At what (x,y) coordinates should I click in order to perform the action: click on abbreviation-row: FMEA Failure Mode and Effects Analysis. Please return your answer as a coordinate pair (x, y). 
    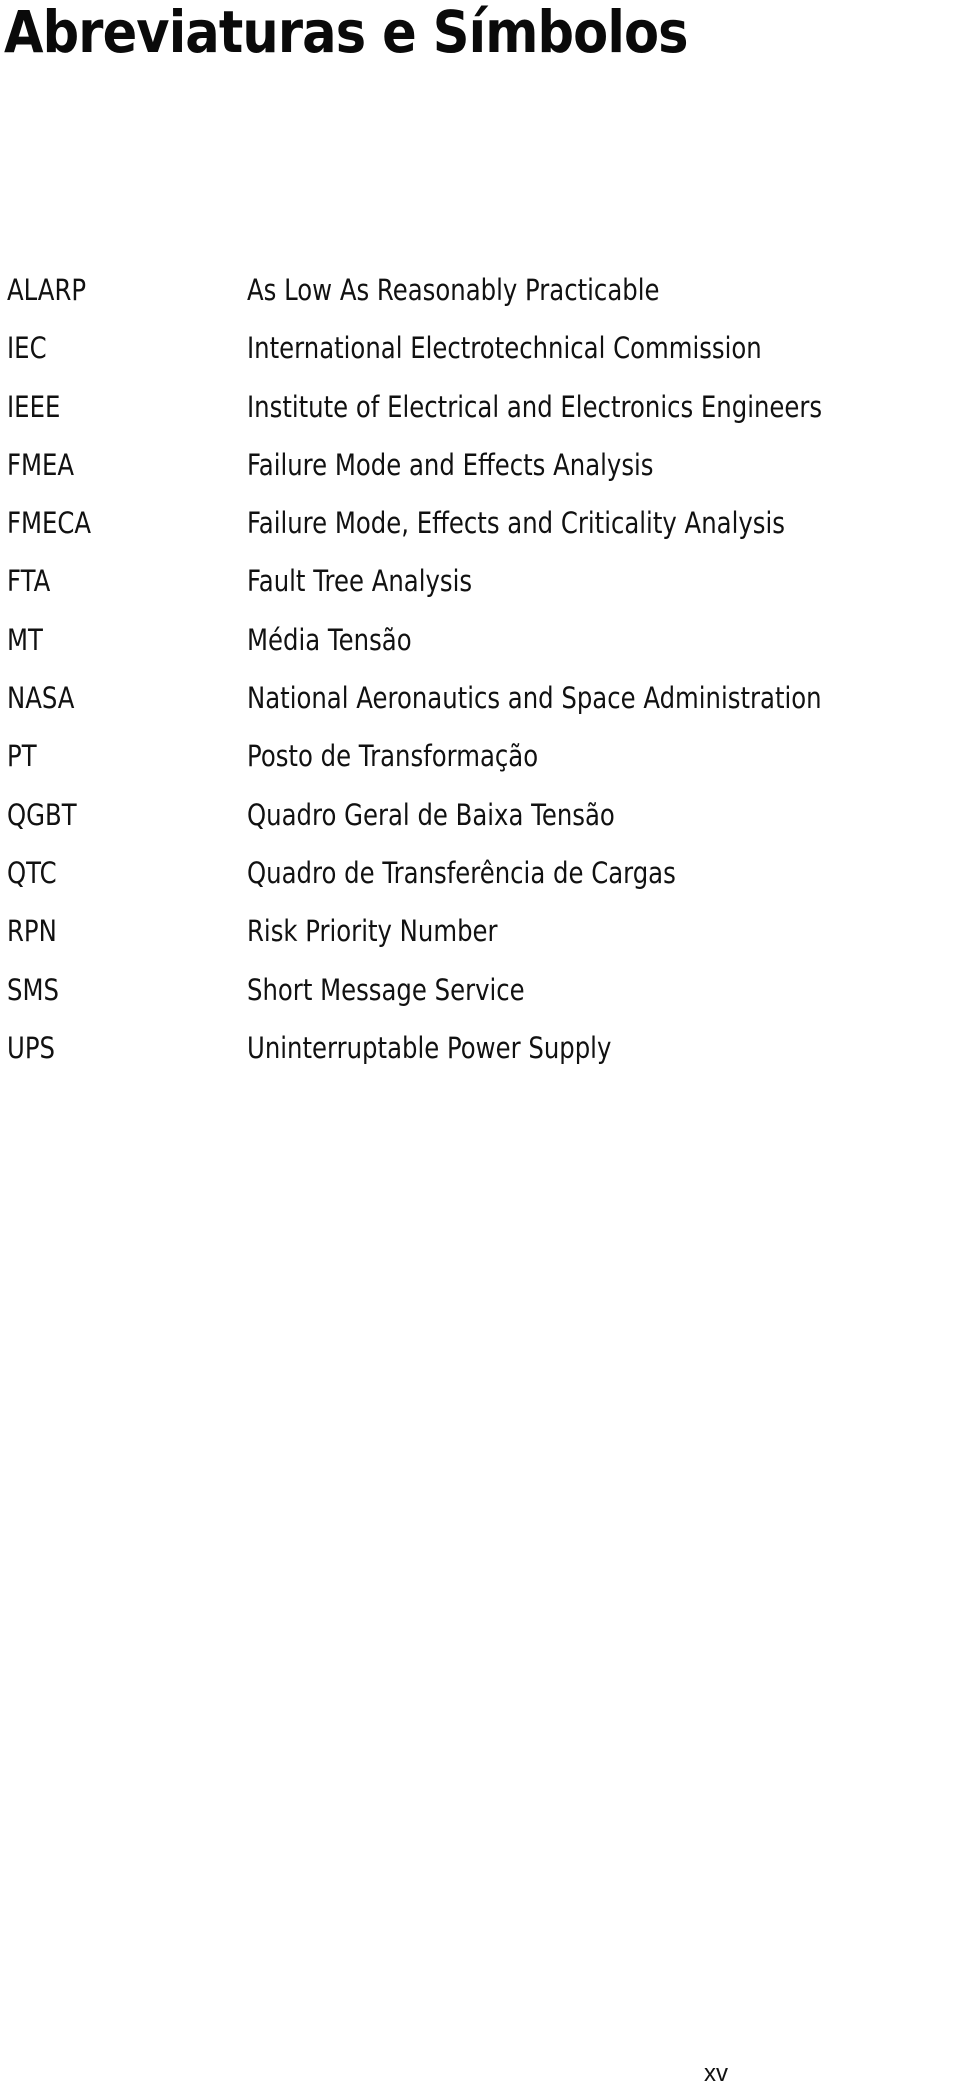
    Looking at the image, I should click on (480, 474).